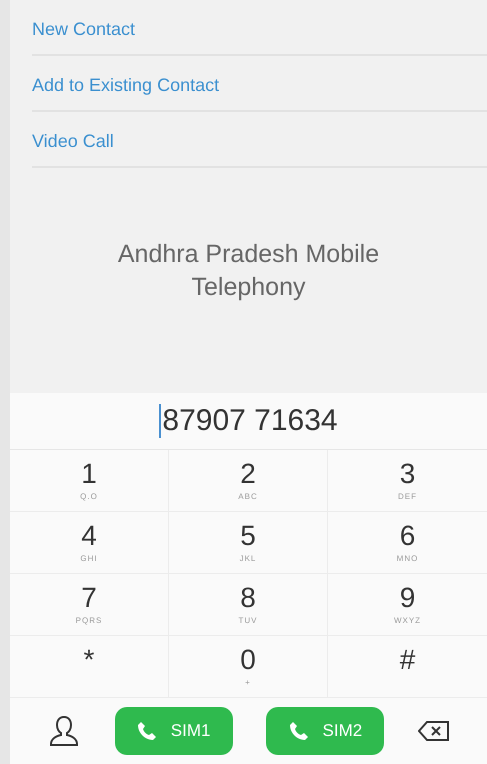  I want to click on dial-key: 3 DEF, so click(407, 481).